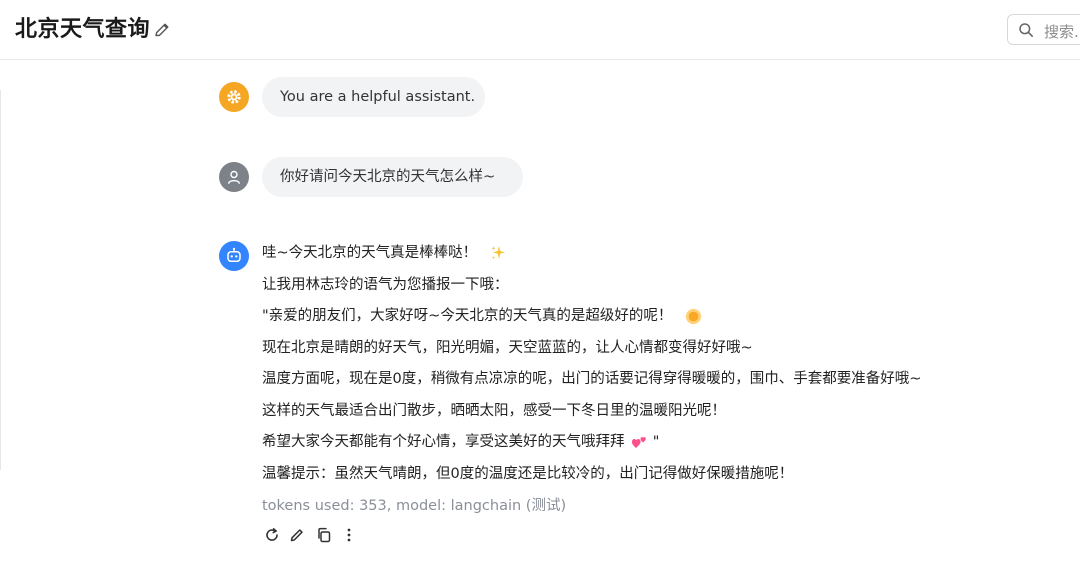  I want to click on reply-line: 这样的天气最适合出门散步，晒晒太阳，感受一下冬日里的温暖阳光呢！, so click(662, 413).